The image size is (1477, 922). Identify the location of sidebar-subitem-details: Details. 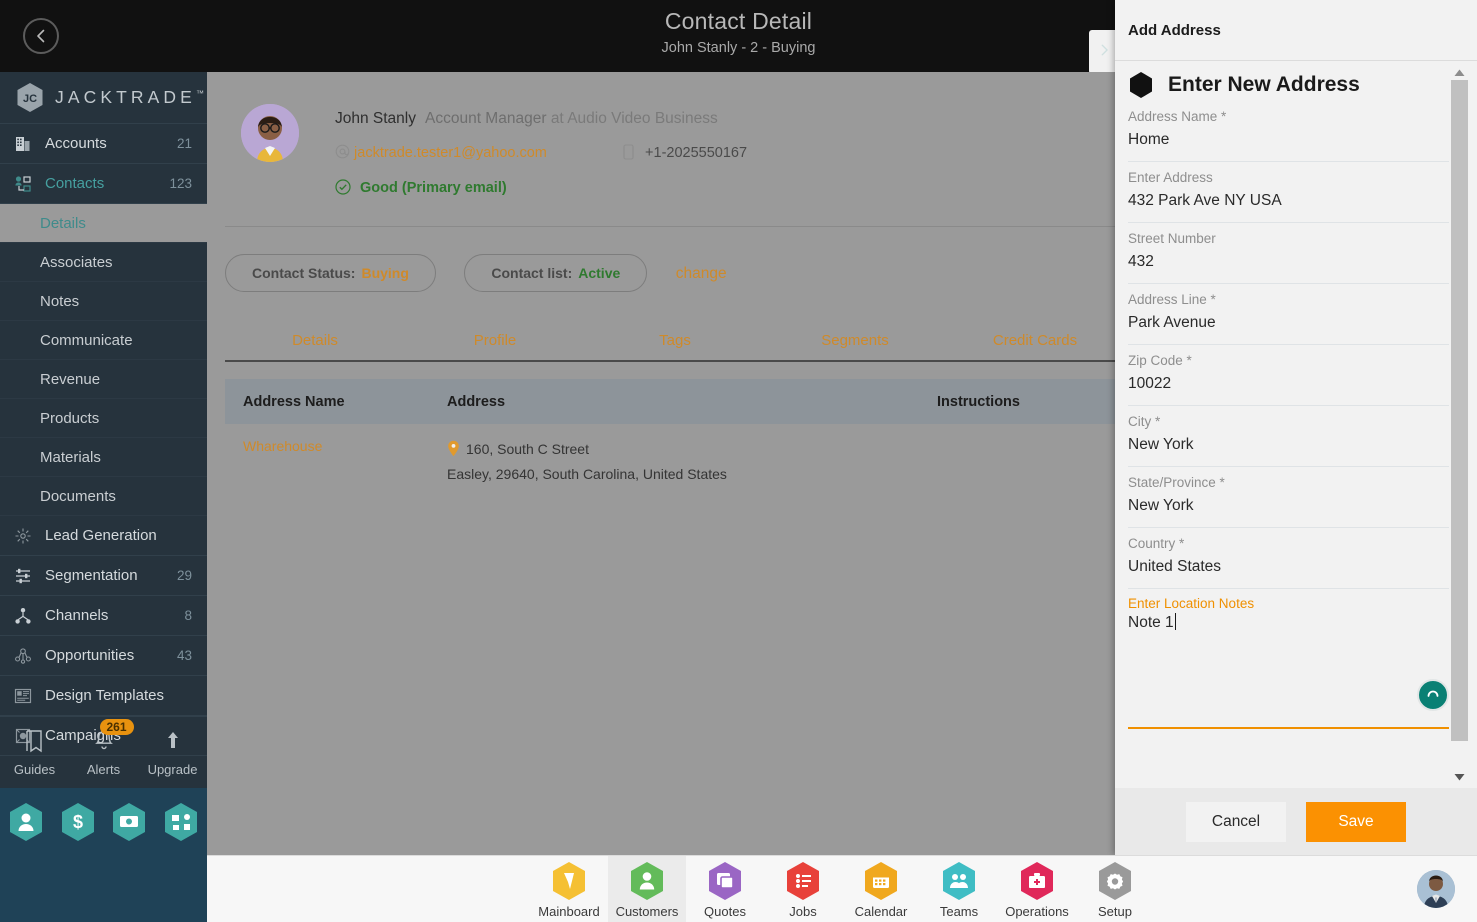
(103, 223).